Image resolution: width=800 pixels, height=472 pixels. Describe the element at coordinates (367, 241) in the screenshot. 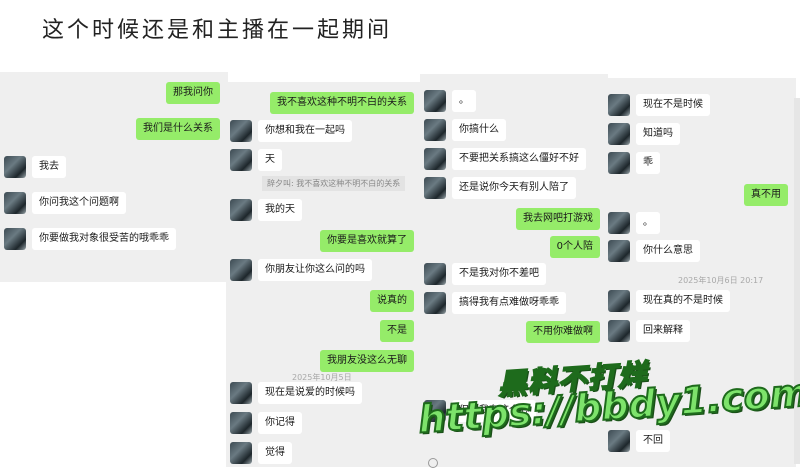

I see `message-outgoing: 你要是喜欢就算了` at that location.